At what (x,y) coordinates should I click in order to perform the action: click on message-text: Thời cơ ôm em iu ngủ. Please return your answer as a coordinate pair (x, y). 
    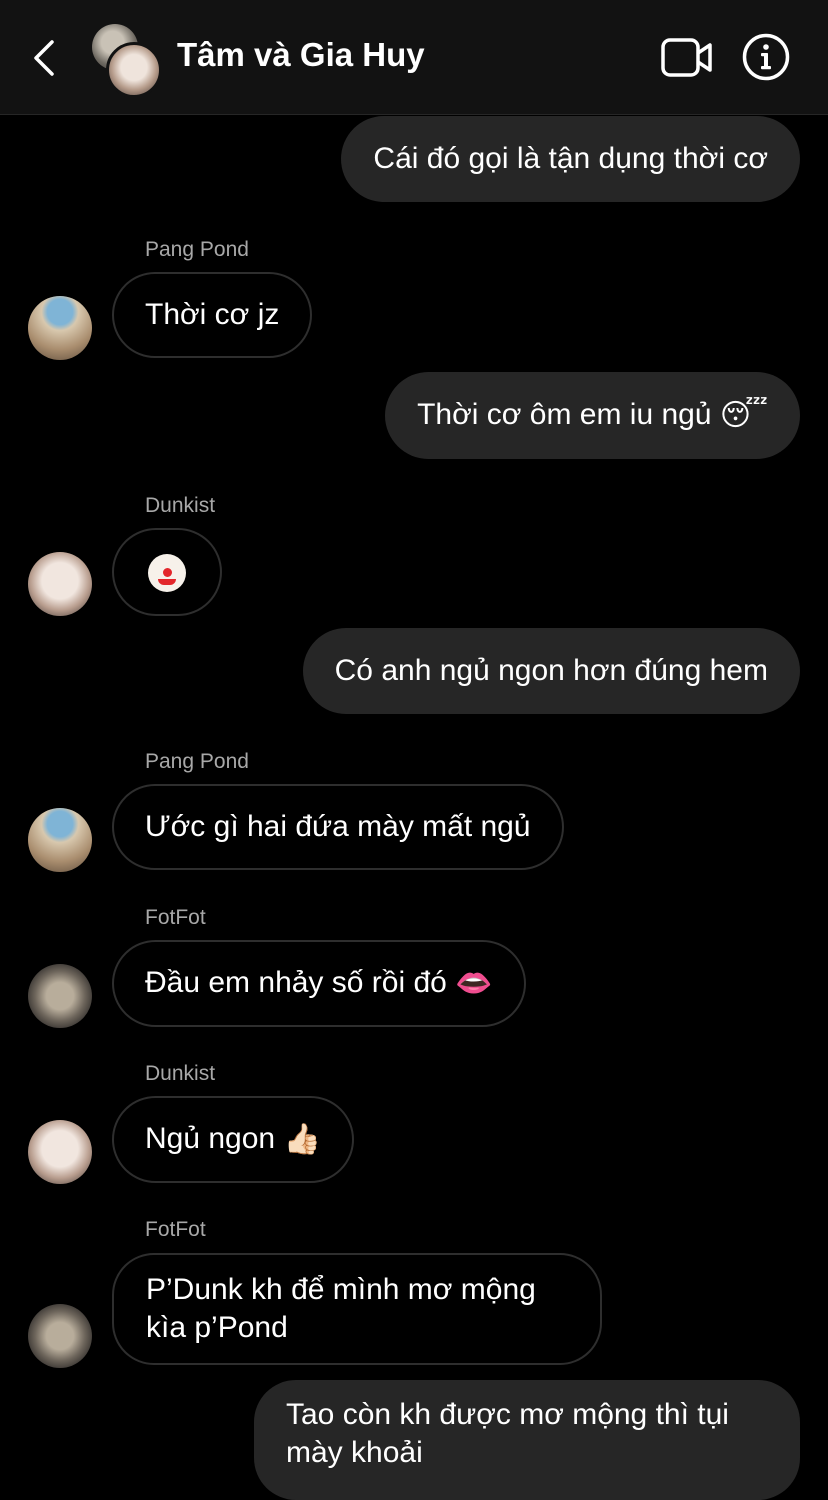
    Looking at the image, I should click on (564, 414).